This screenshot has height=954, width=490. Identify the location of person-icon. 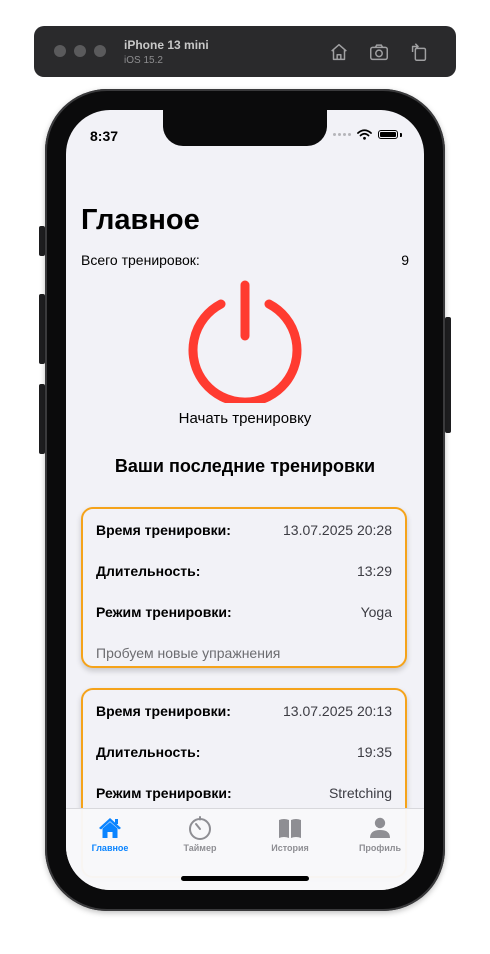
(380, 827).